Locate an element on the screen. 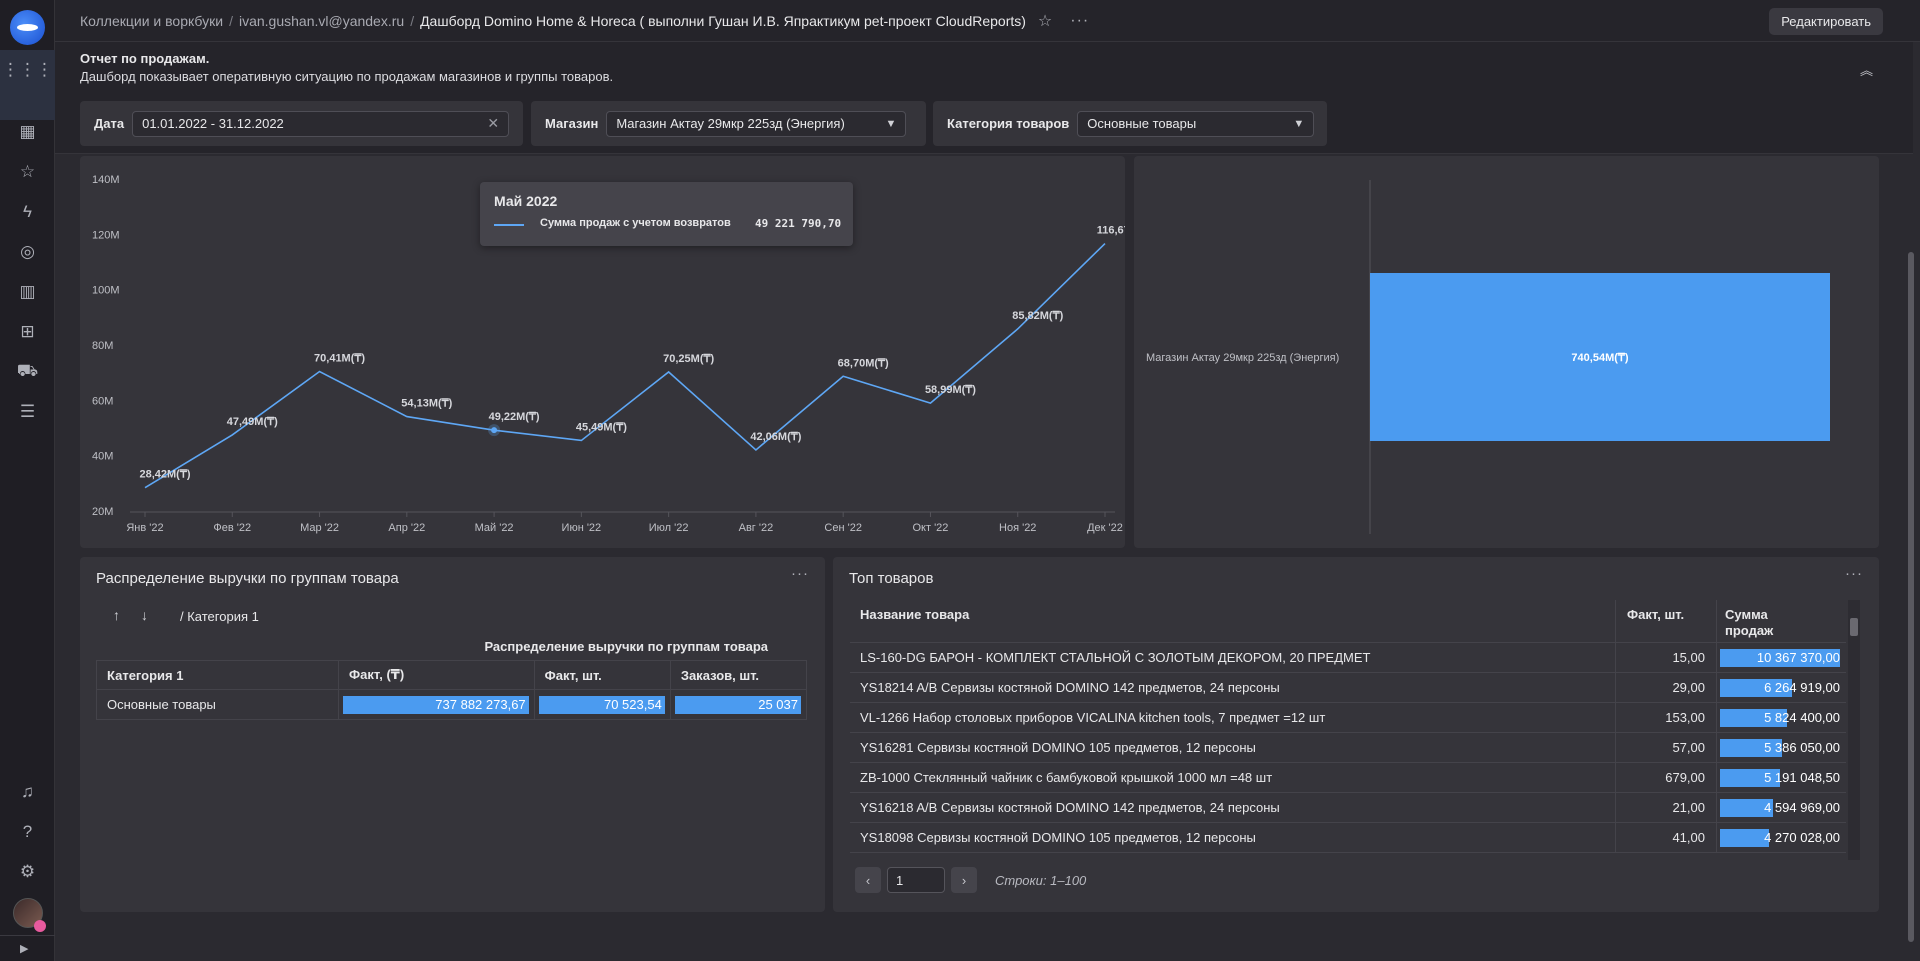  product-sum: 10 367 370,00 is located at coordinates (1798, 657).